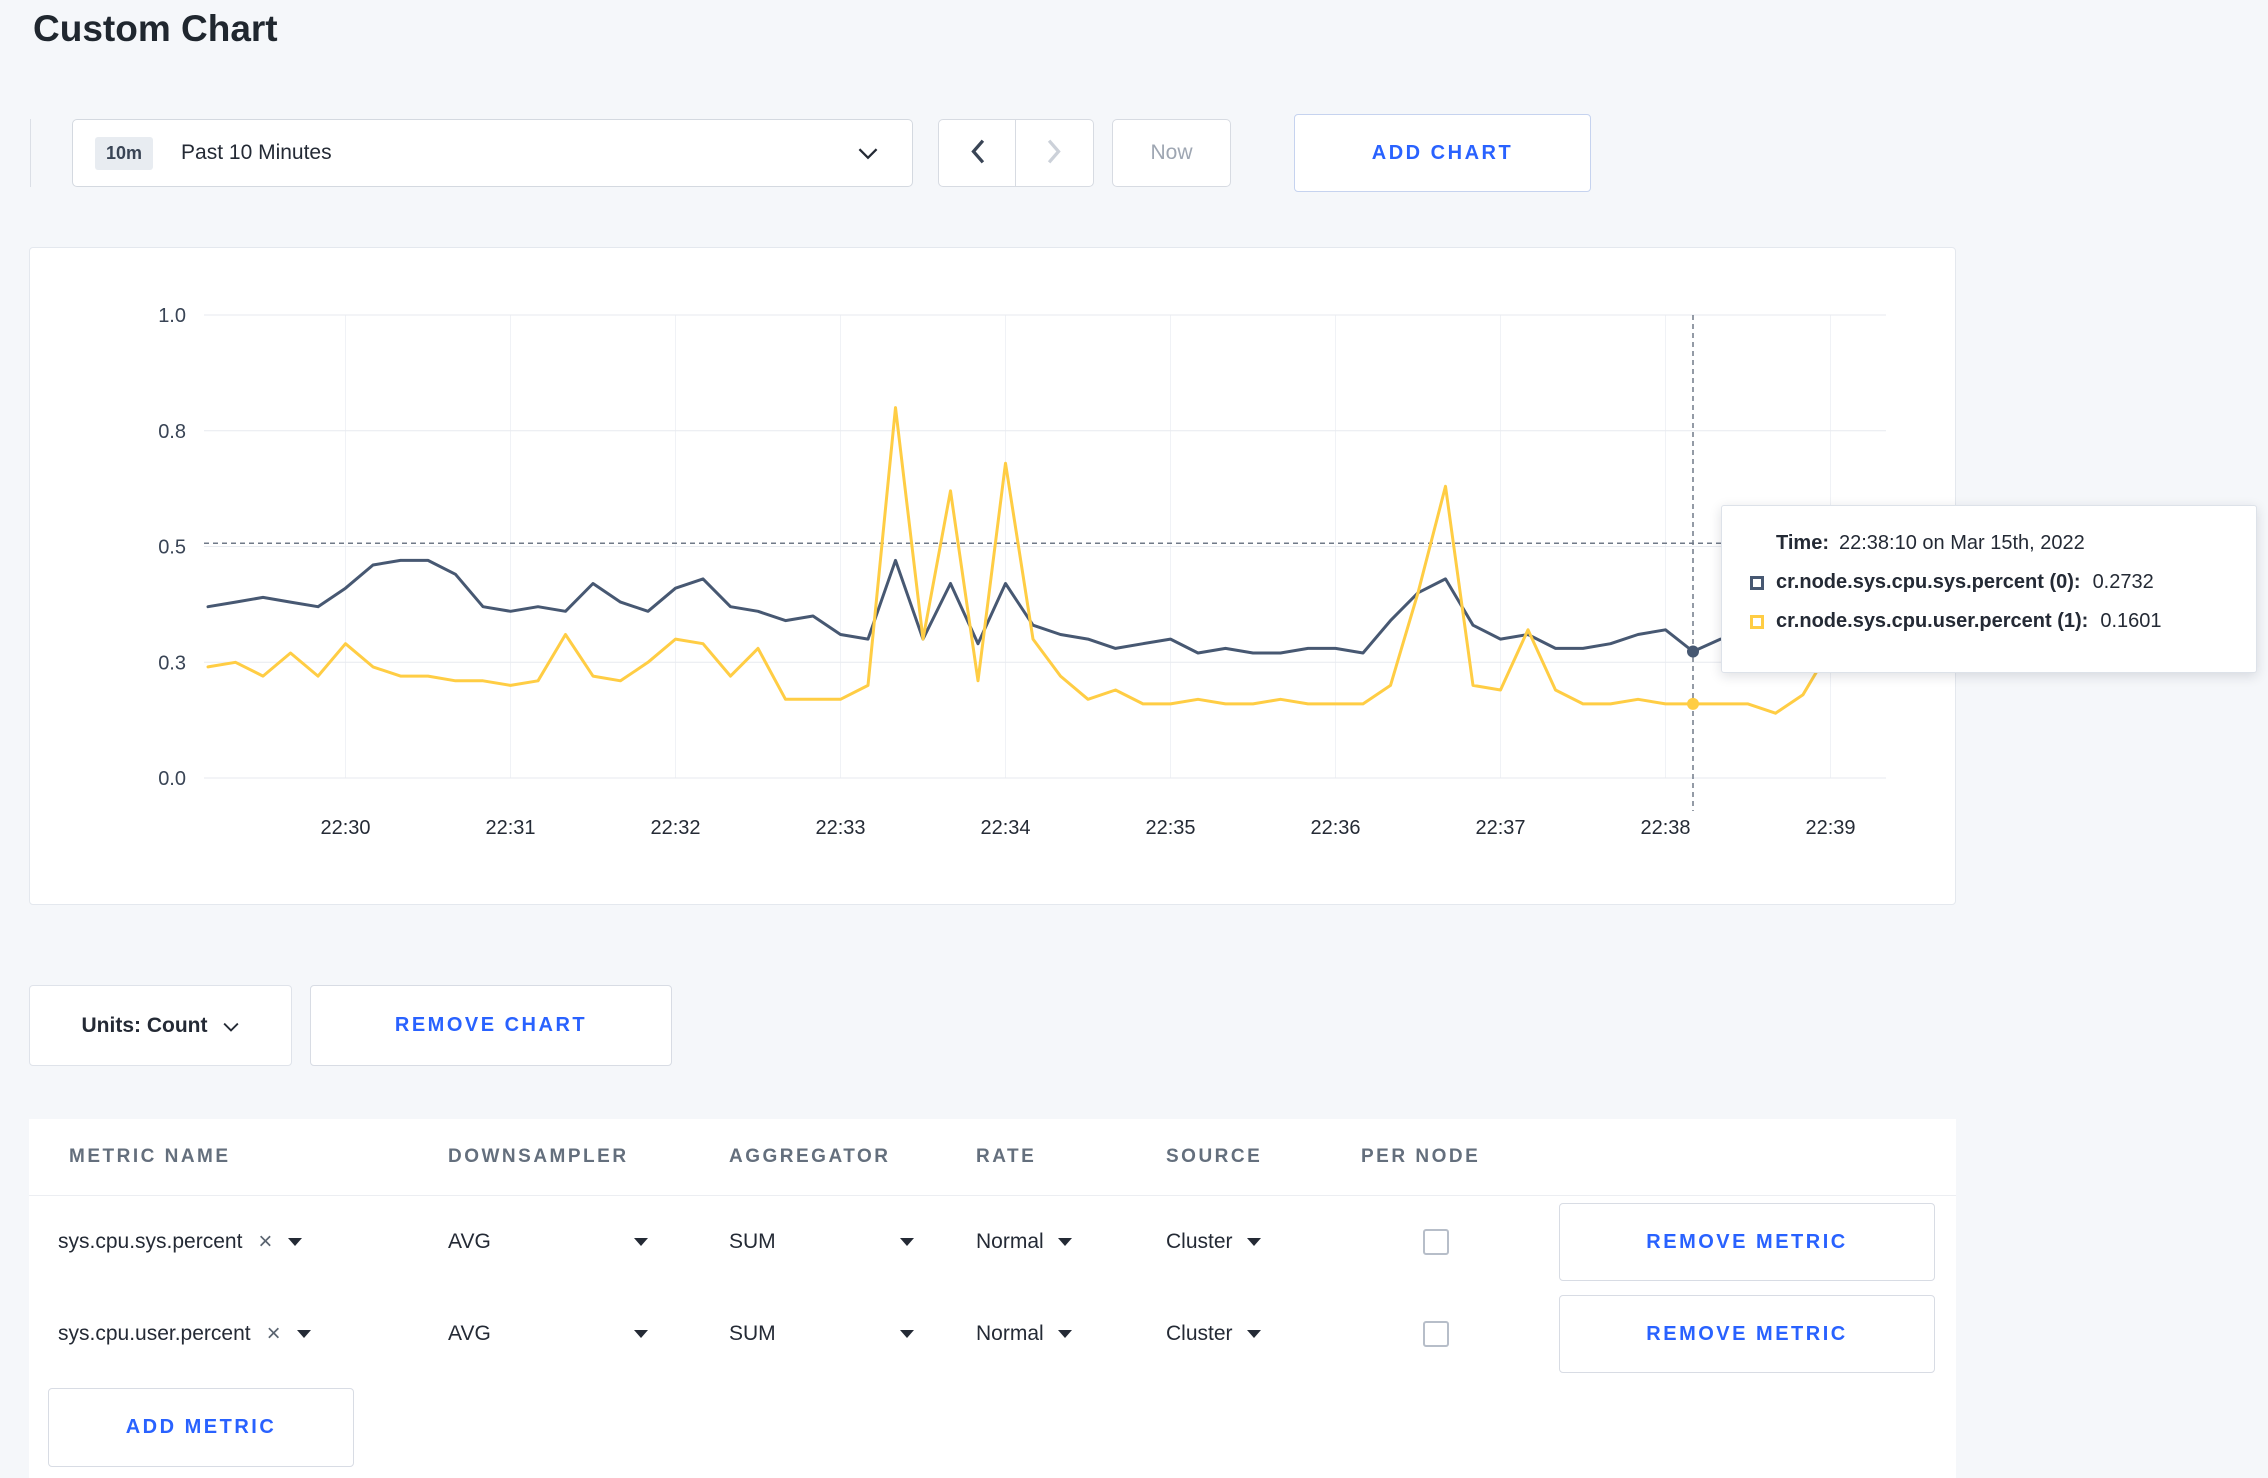 This screenshot has height=1478, width=2268. Describe the element at coordinates (1830, 828) in the screenshot. I see `svg-text: 22:39` at that location.